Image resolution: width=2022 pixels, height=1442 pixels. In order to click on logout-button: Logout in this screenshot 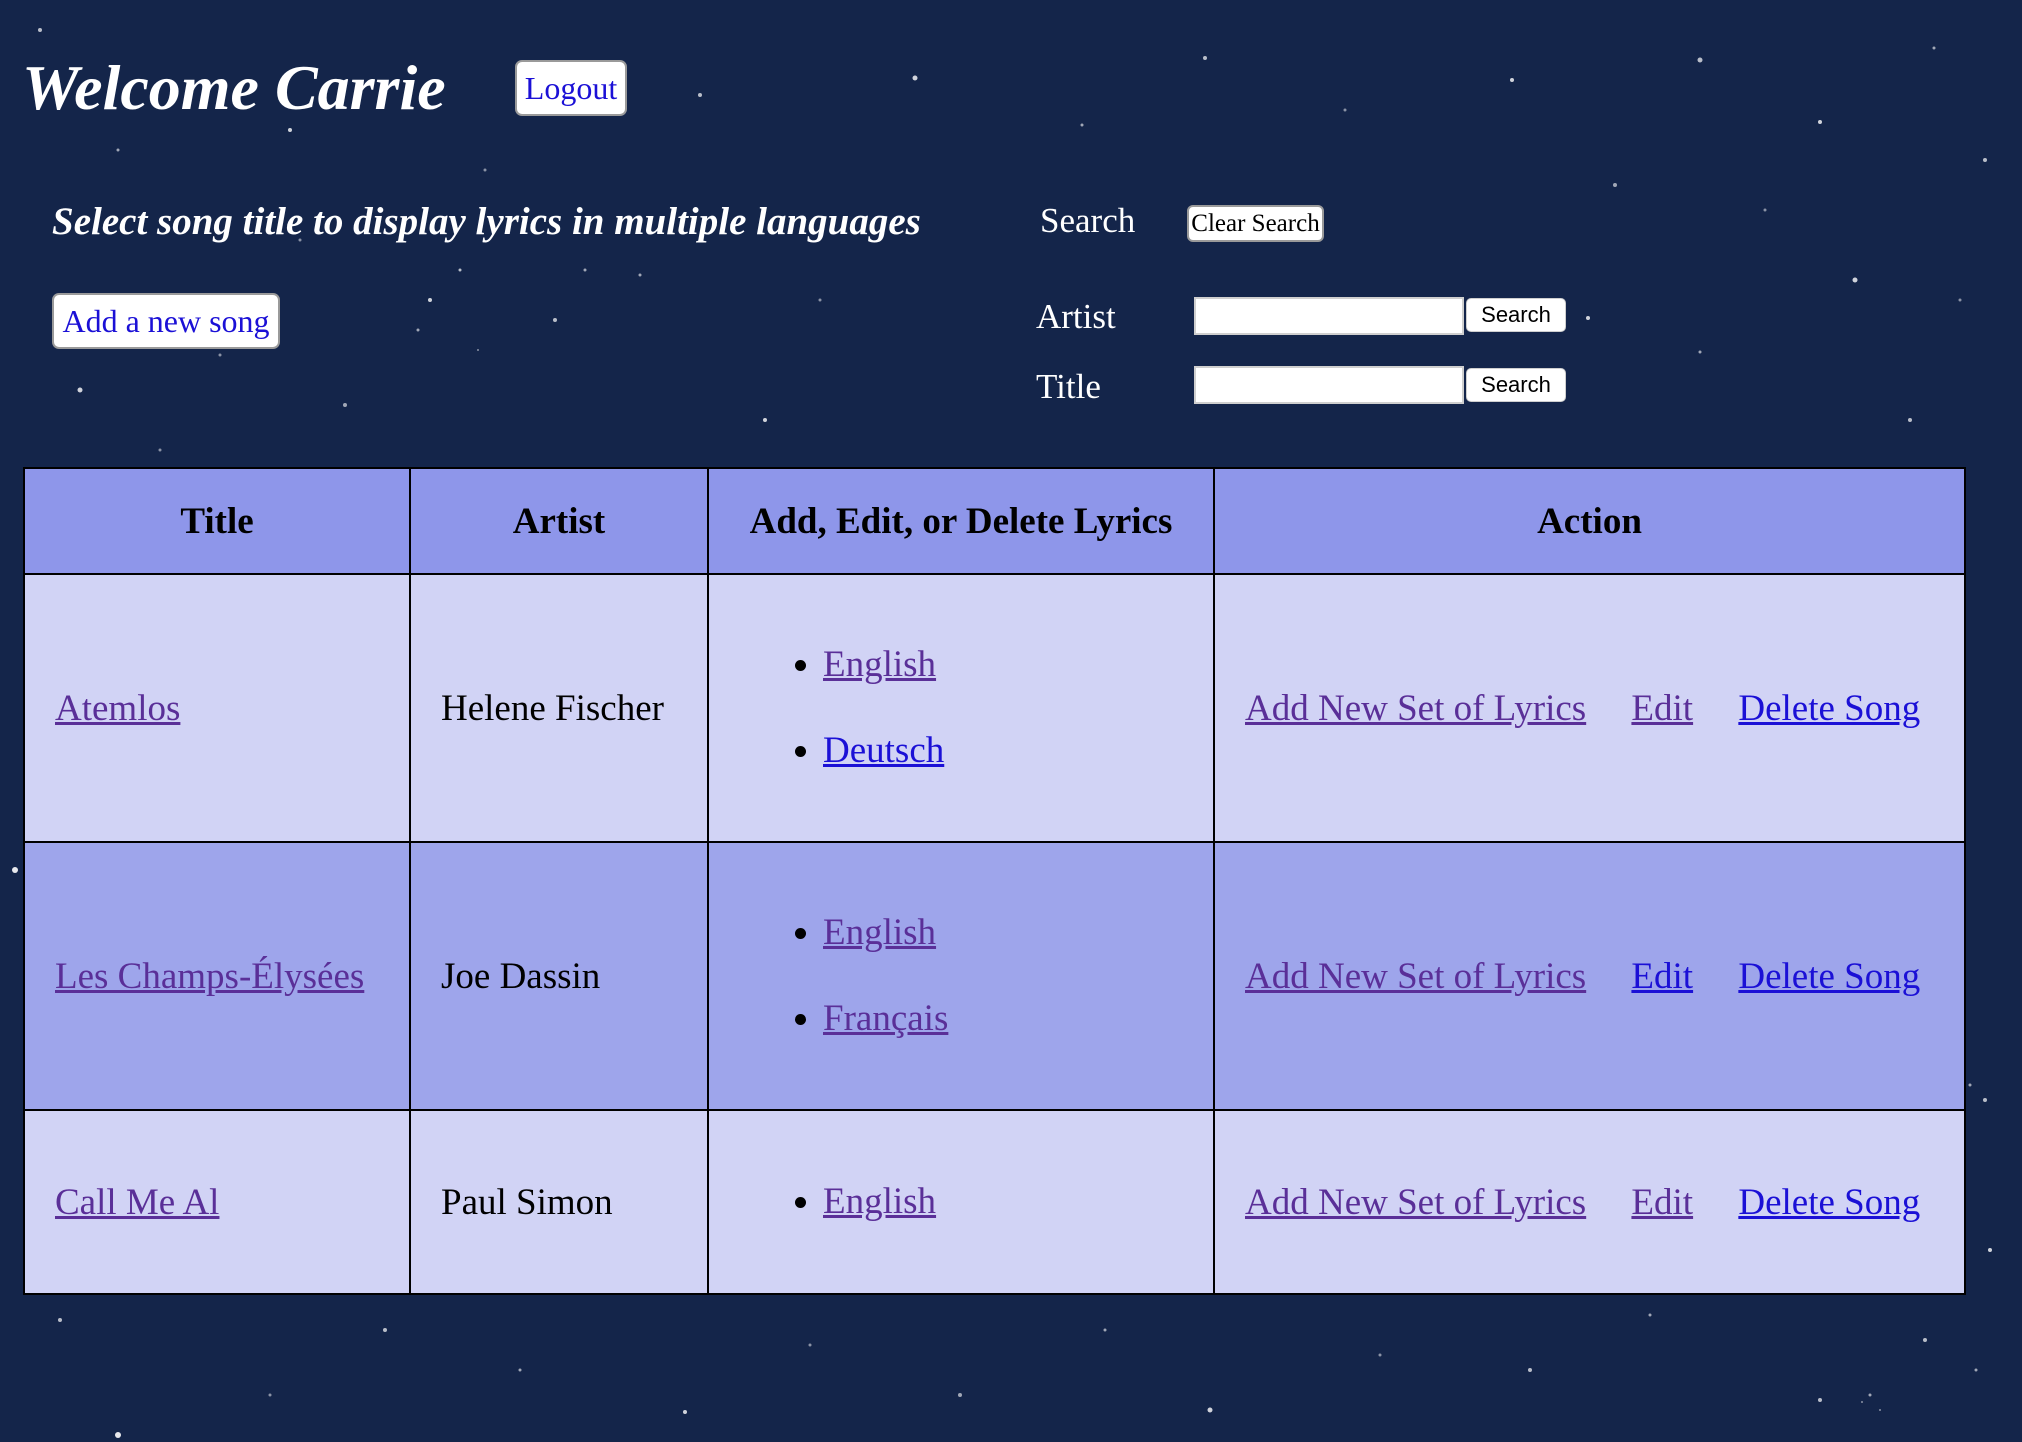, I will do `click(571, 88)`.